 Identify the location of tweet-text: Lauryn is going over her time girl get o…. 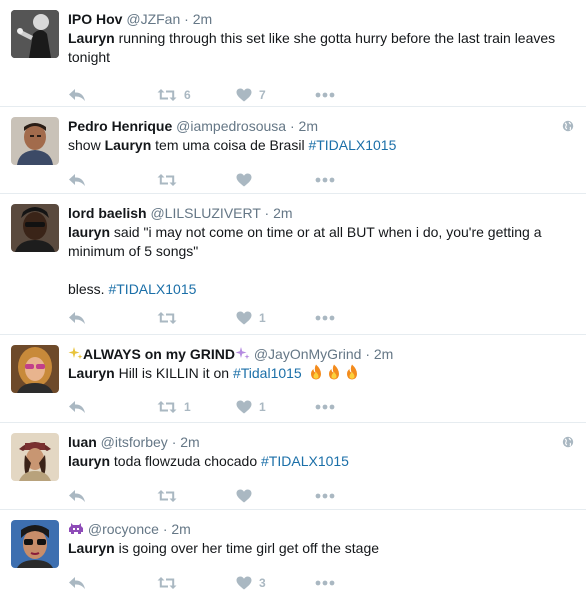
(321, 548).